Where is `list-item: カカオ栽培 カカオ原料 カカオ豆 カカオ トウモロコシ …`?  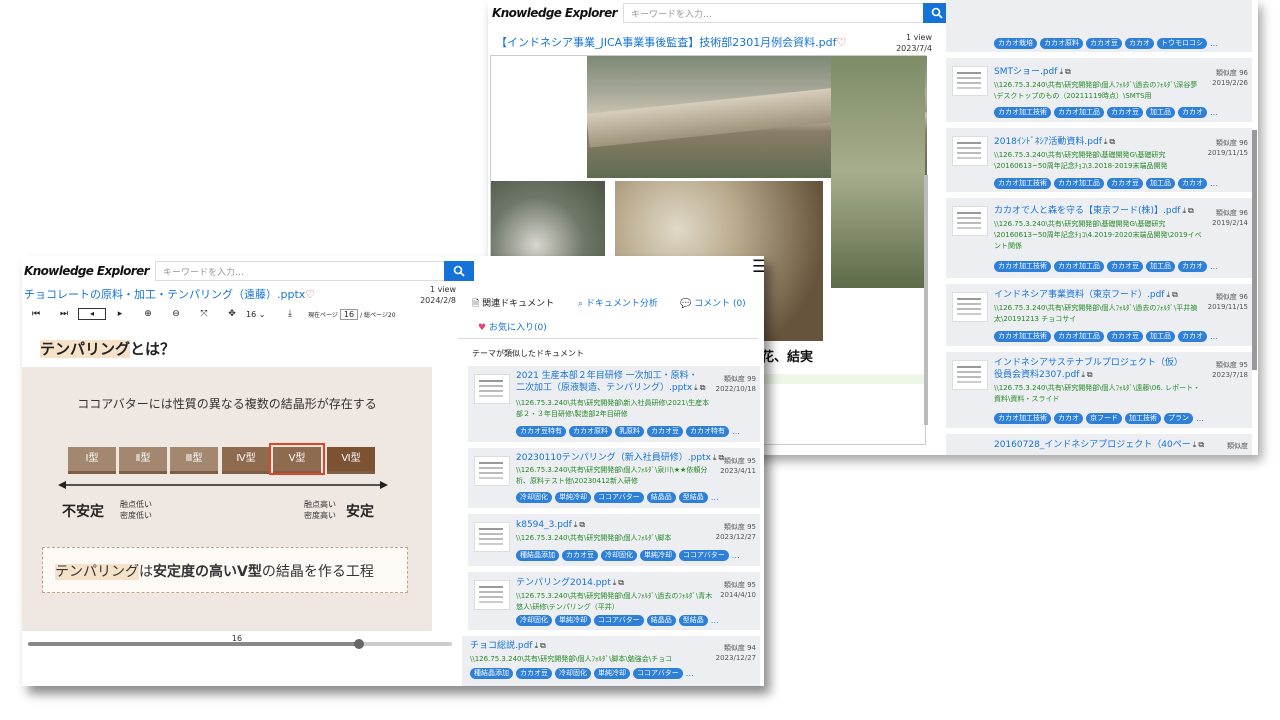
list-item: カカオ栽培 カカオ原料 カカオ豆 カカオ トウモロコシ … is located at coordinates (1099, 26).